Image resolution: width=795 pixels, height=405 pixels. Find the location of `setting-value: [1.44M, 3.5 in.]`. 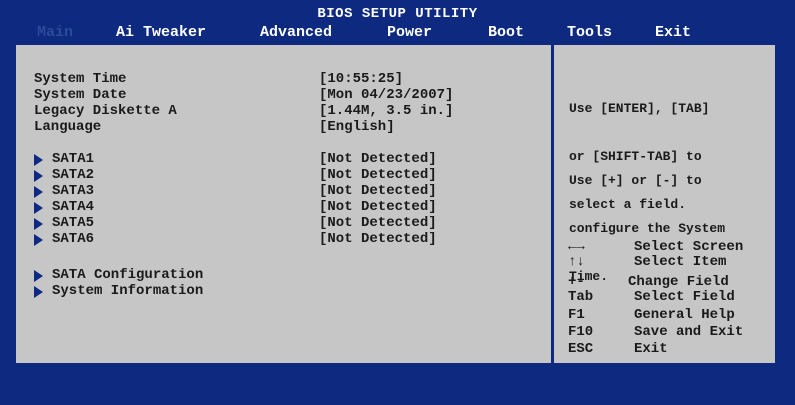

setting-value: [1.44M, 3.5 in.] is located at coordinates (386, 111).